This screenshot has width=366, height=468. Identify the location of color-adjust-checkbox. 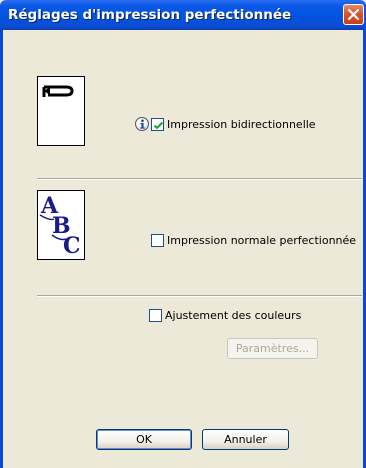
(155, 315).